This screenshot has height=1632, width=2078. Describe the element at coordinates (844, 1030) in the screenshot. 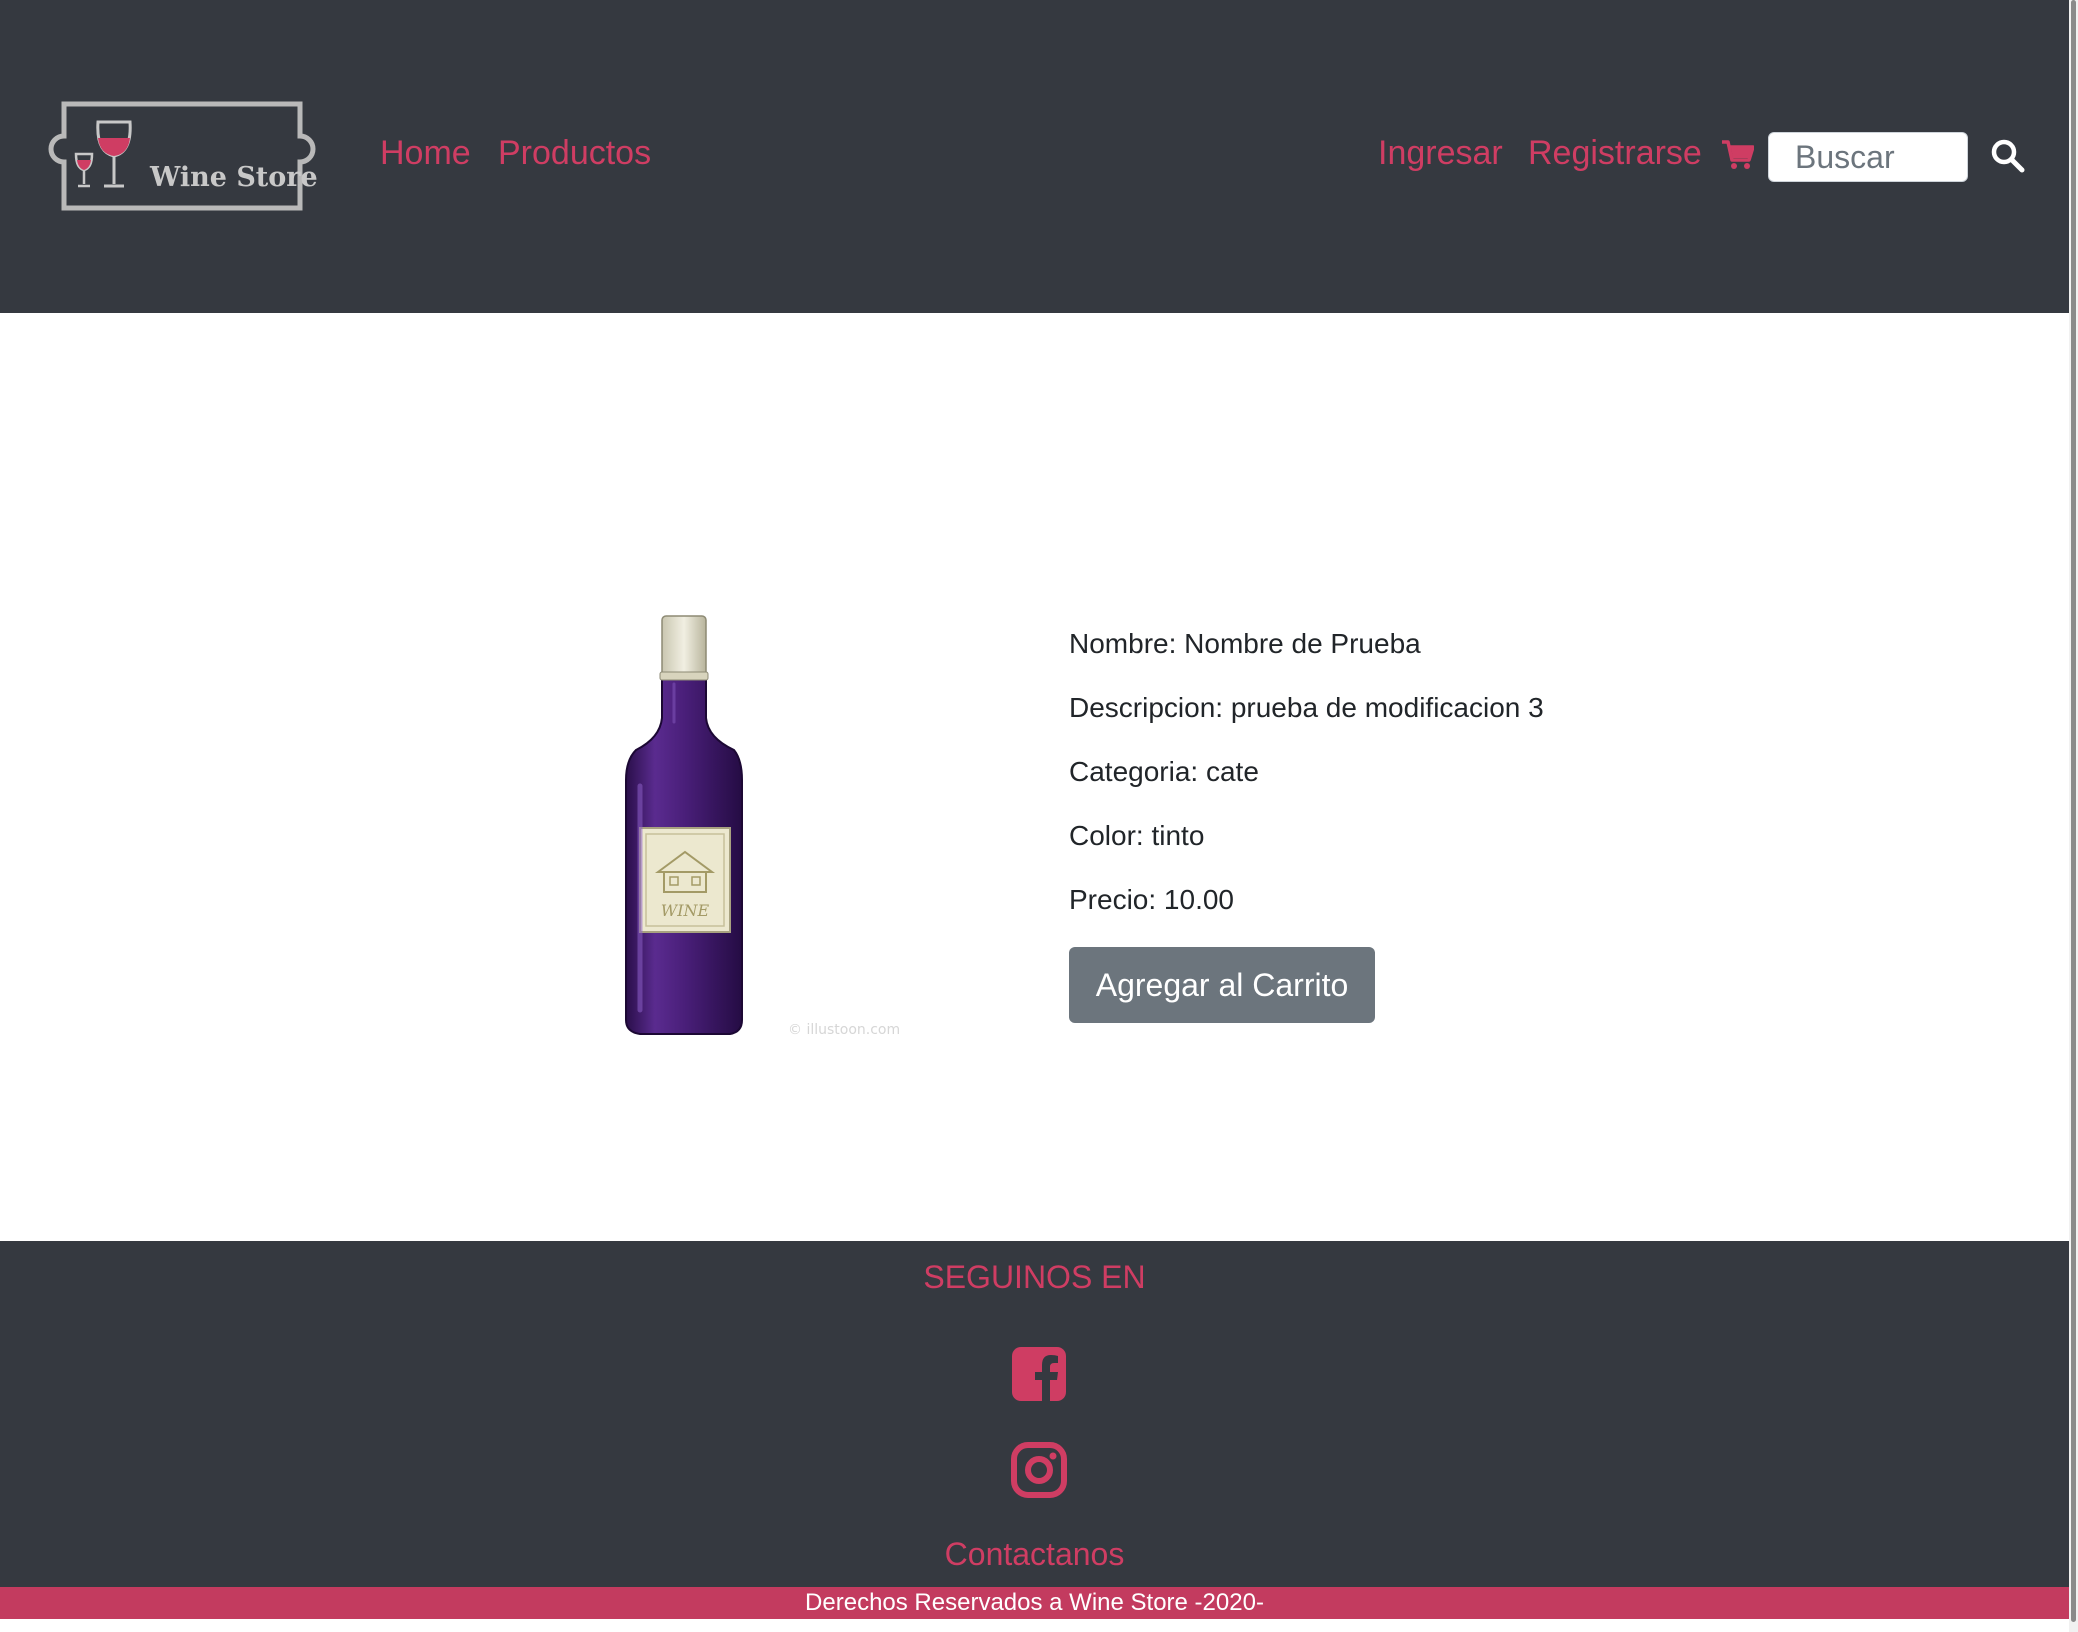

I see `svg-text: © illustoon.com` at that location.